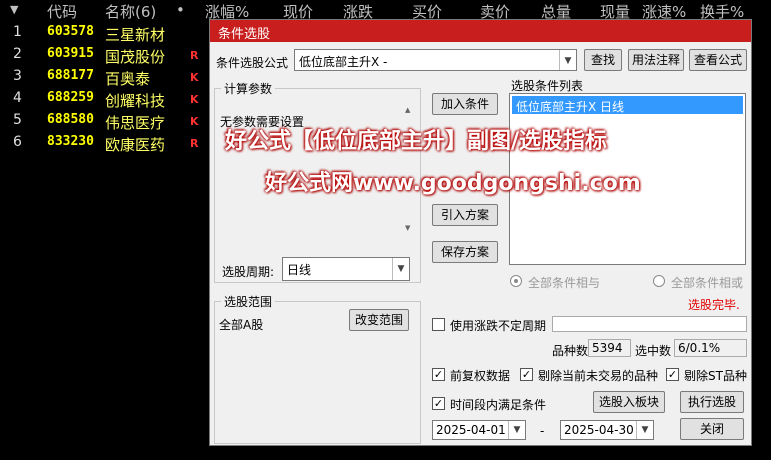 Image resolution: width=771 pixels, height=460 pixels. Describe the element at coordinates (498, 405) in the screenshot. I see `period-condition-label: 时间段内满足条件` at that location.